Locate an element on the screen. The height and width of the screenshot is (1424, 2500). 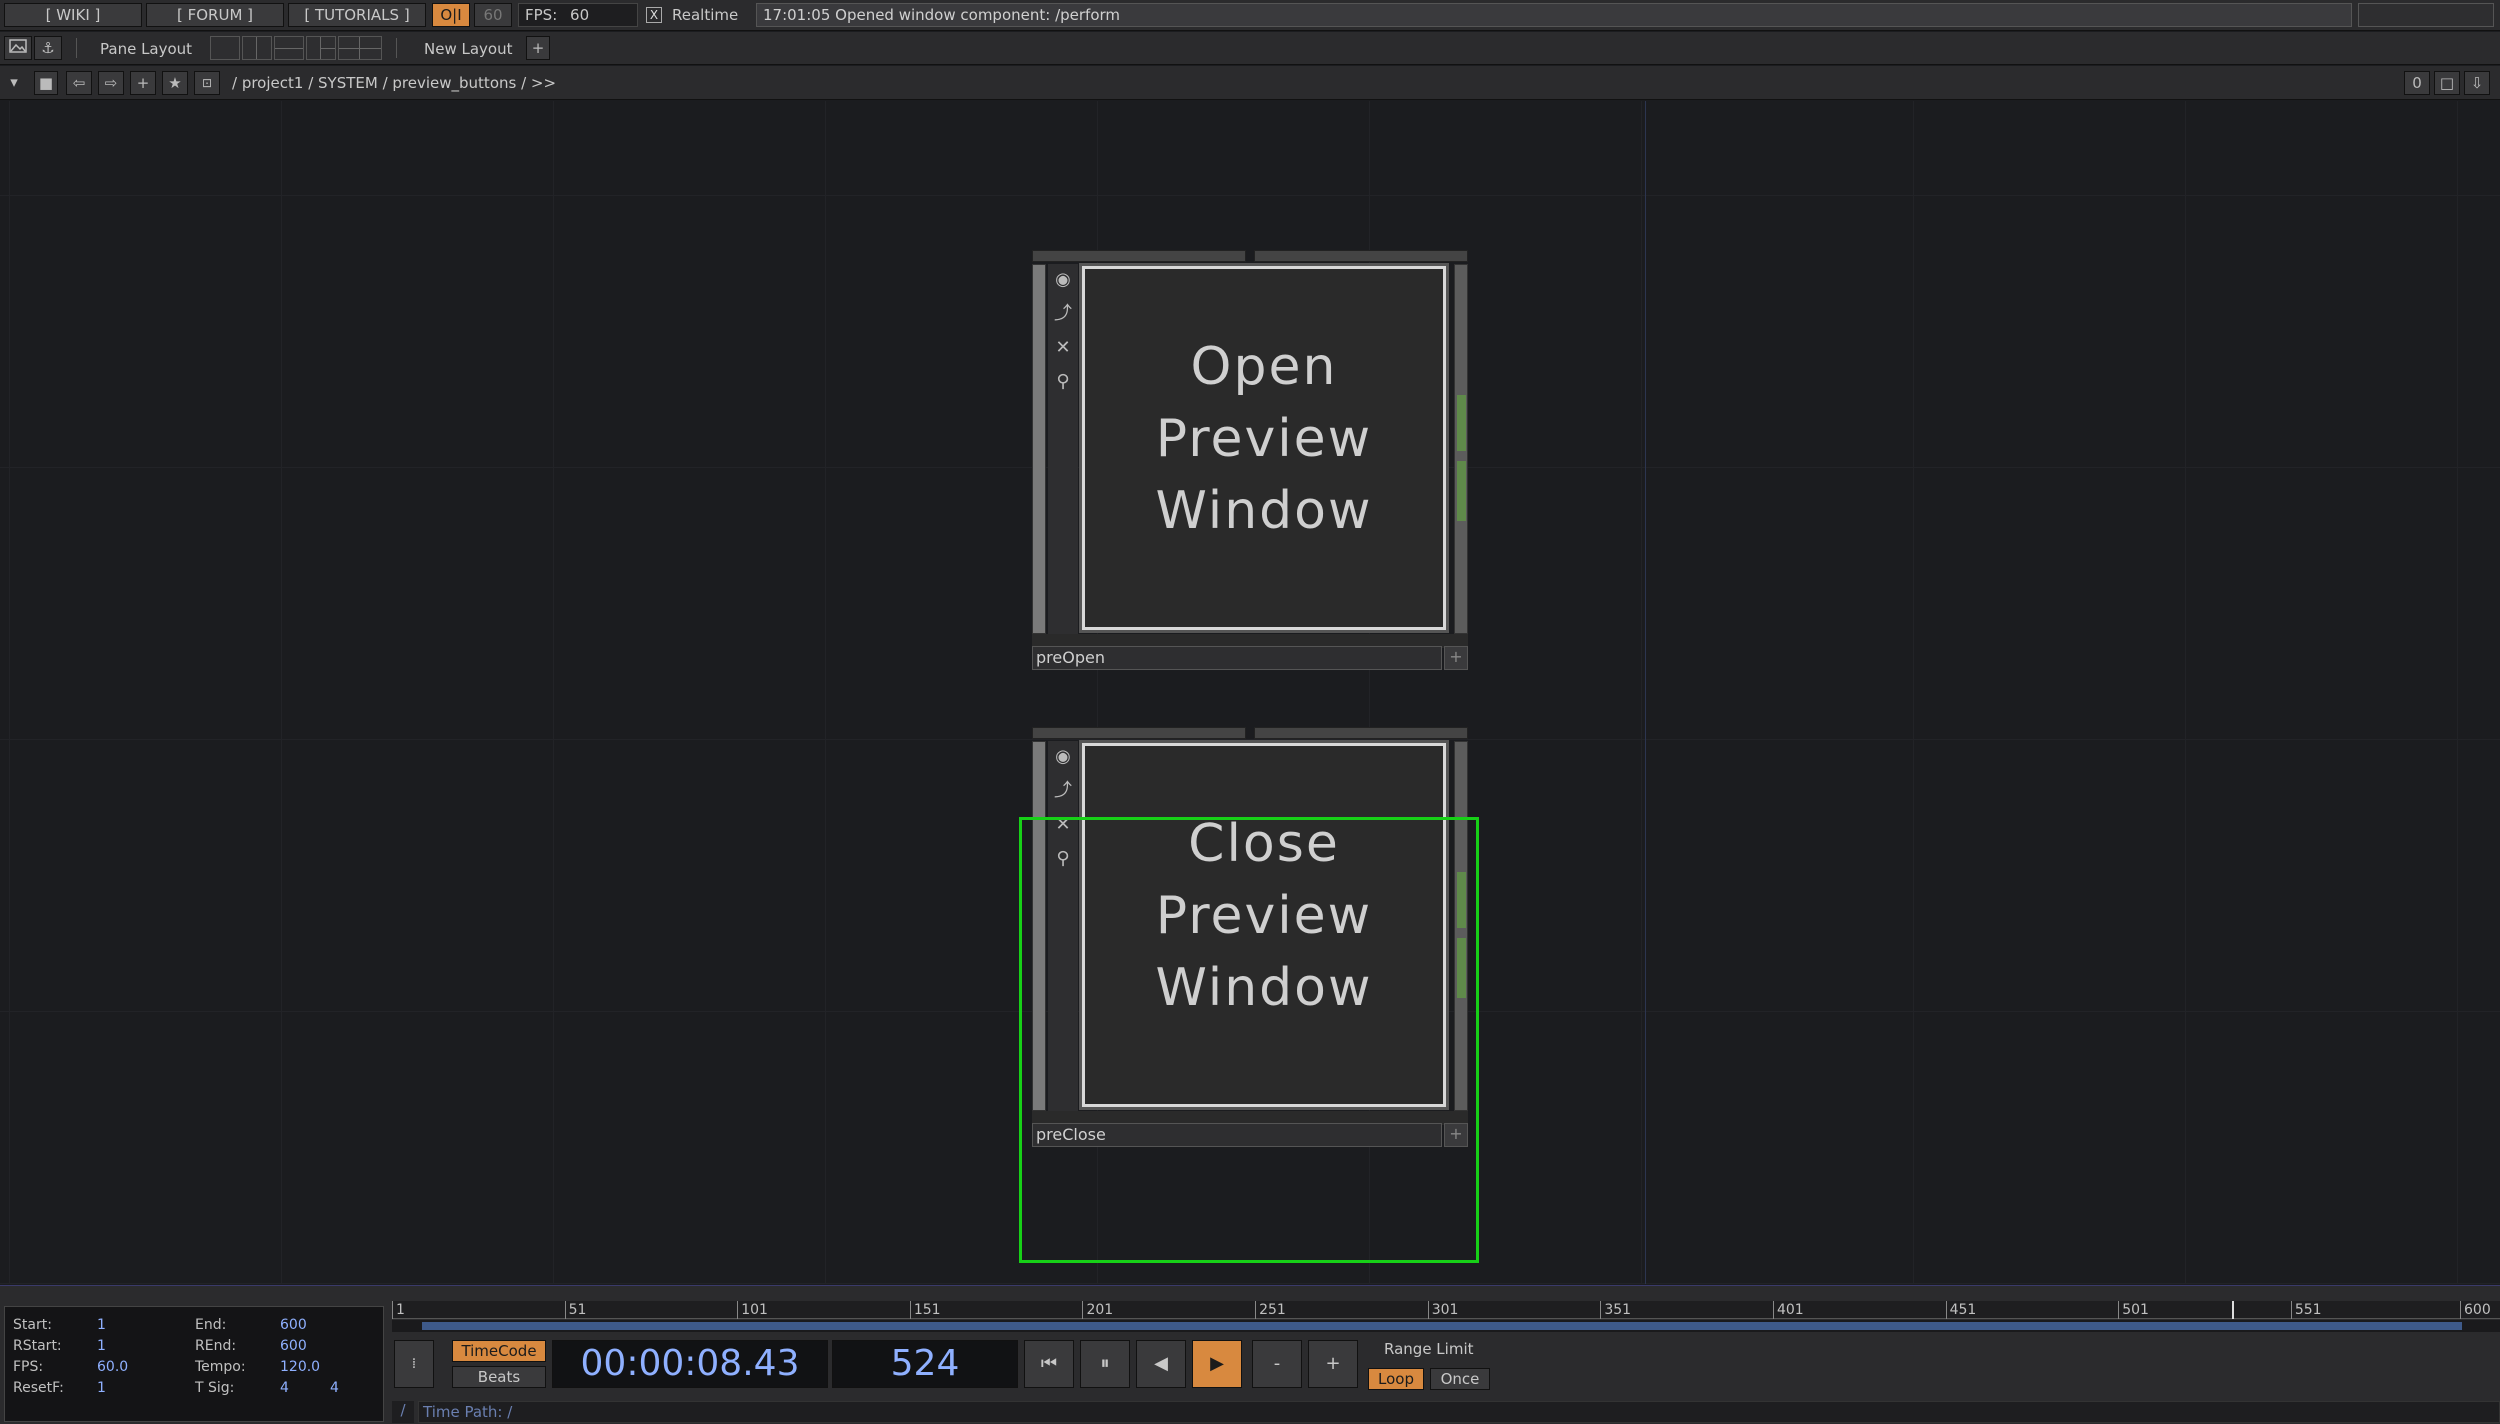
layout-three-pane-icon is located at coordinates (321, 48).